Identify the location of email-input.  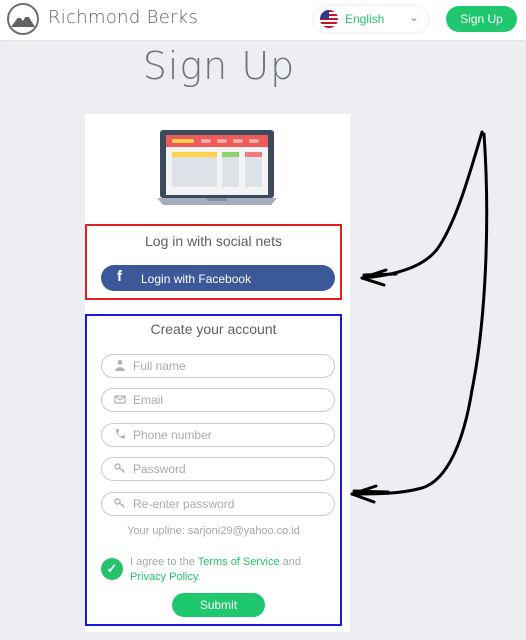
(231, 400).